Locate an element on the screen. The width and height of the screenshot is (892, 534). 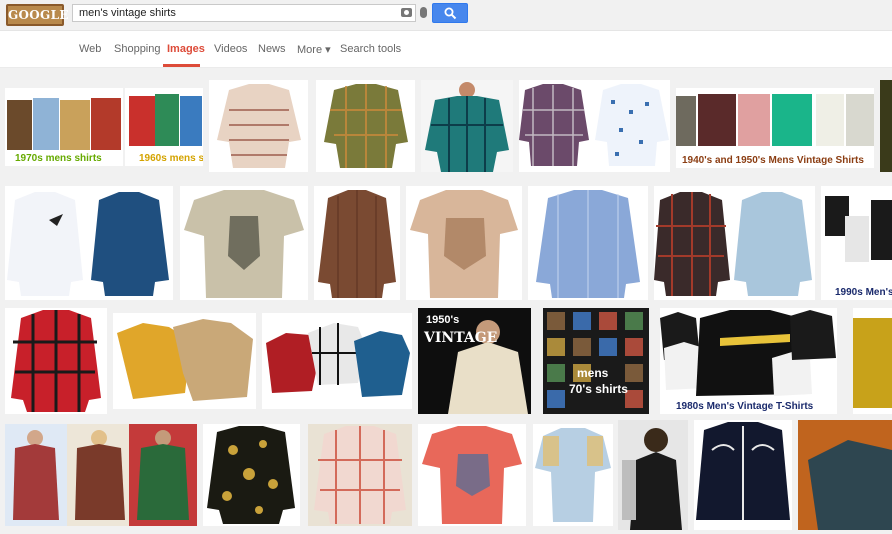
image-overlay-text: 70's shirts is located at coordinates (598, 389).